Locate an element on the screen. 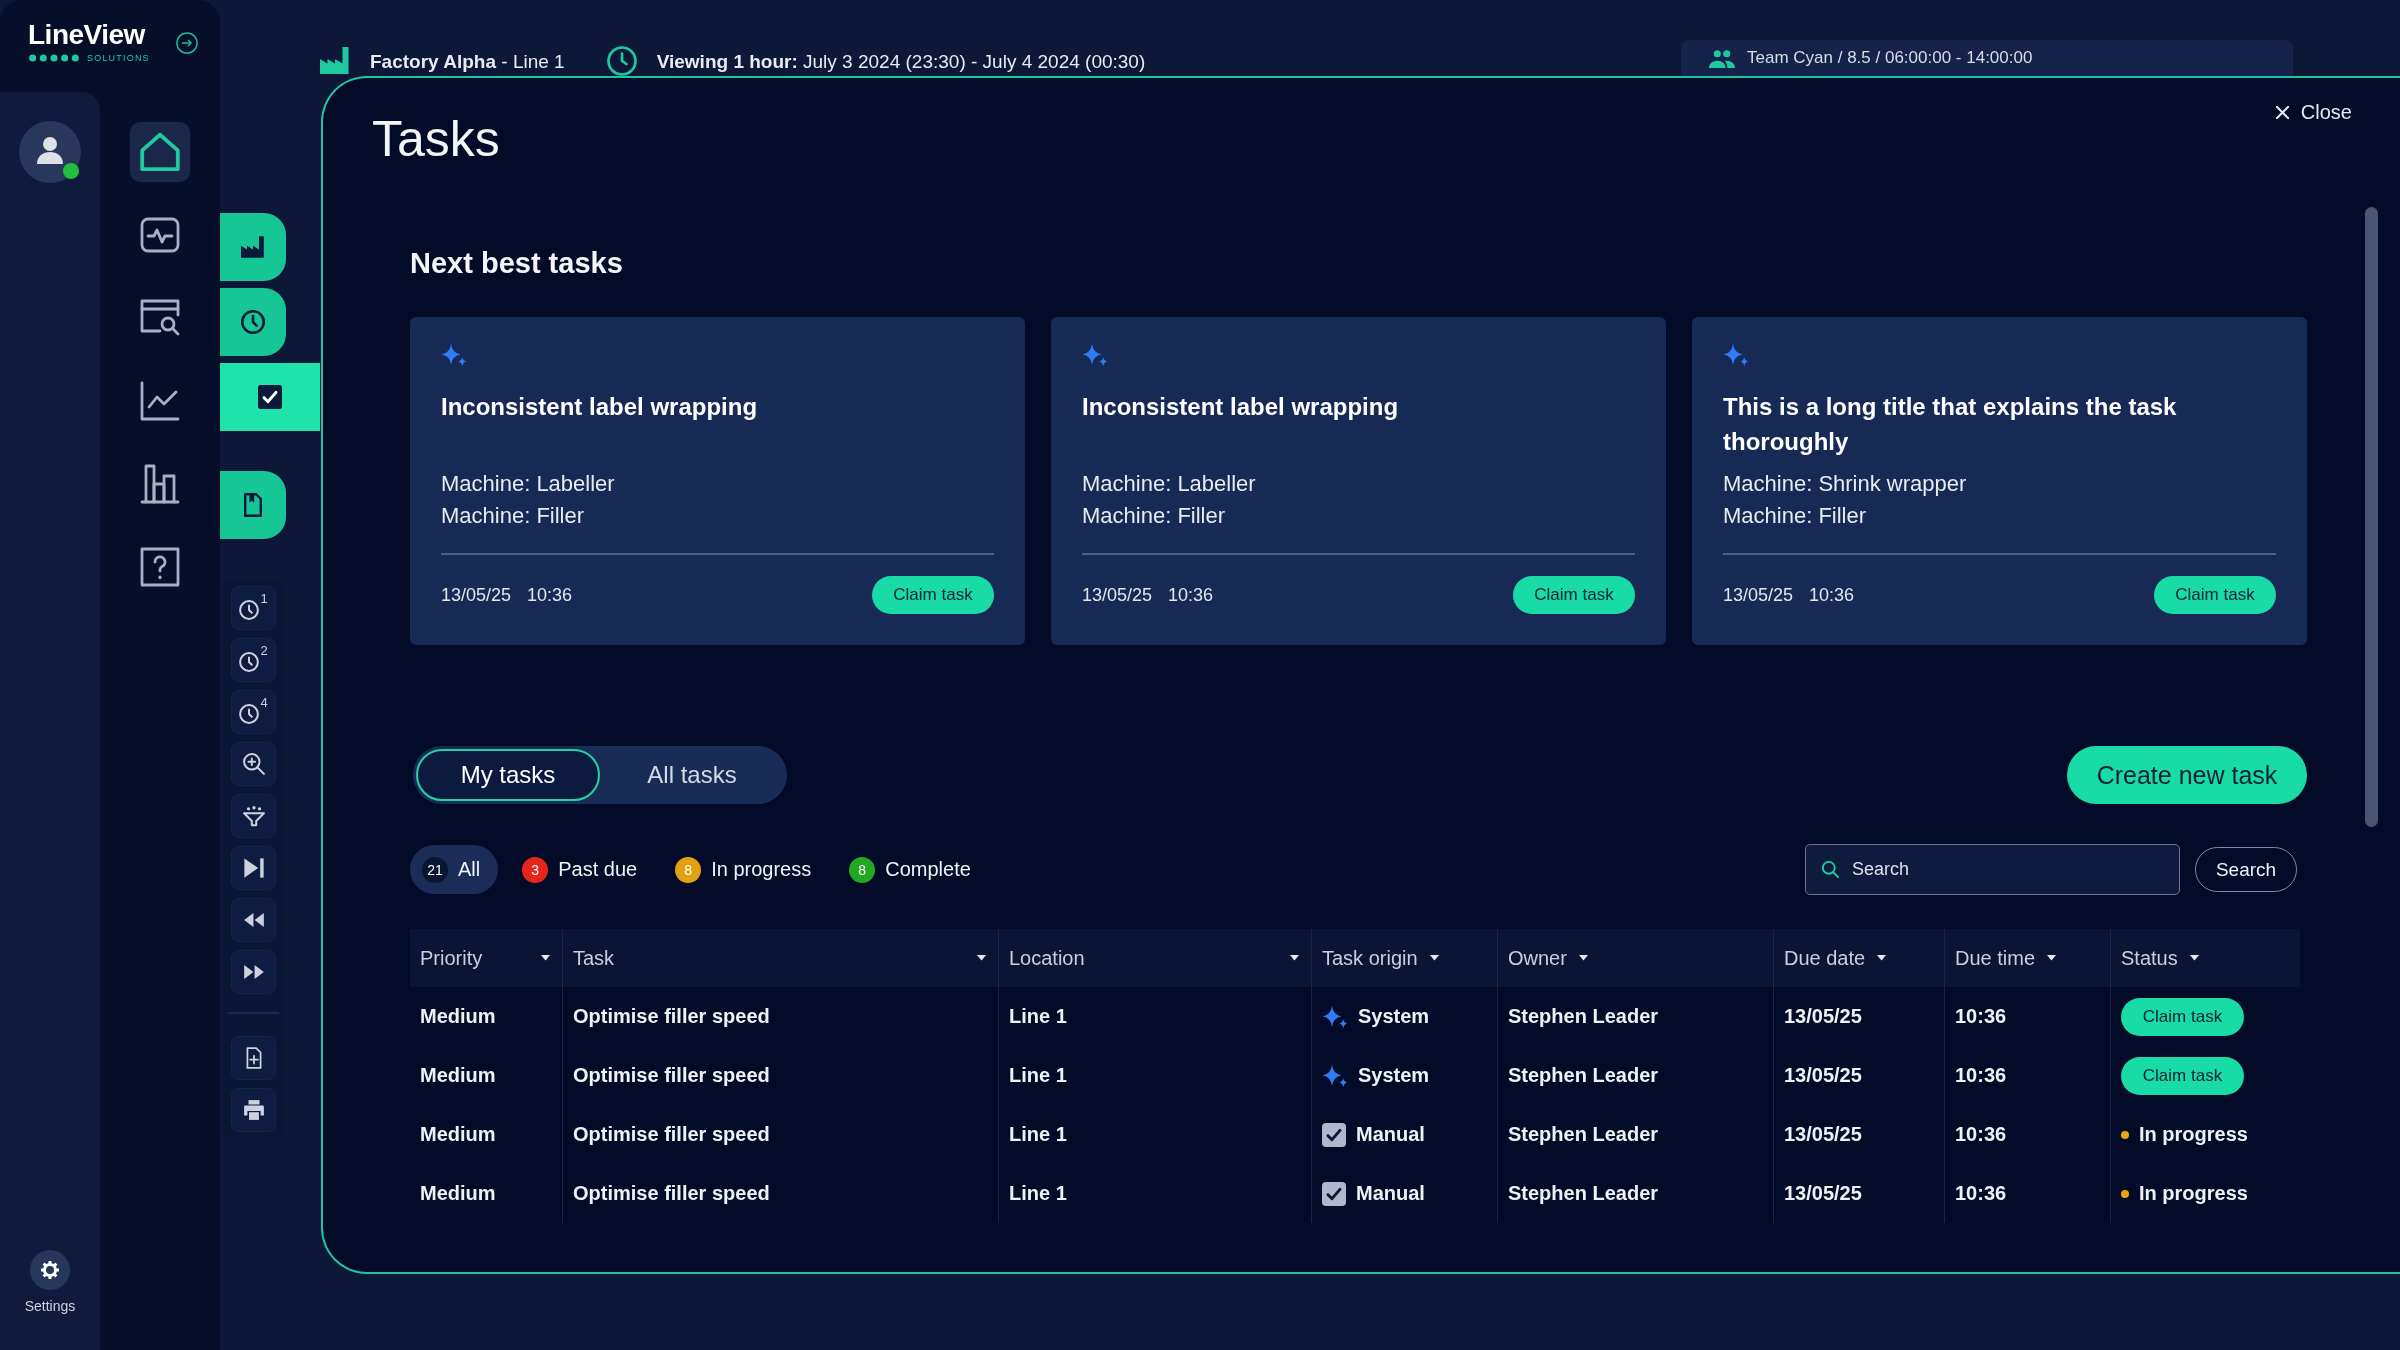  filter-chip: 21 All is located at coordinates (454, 869).